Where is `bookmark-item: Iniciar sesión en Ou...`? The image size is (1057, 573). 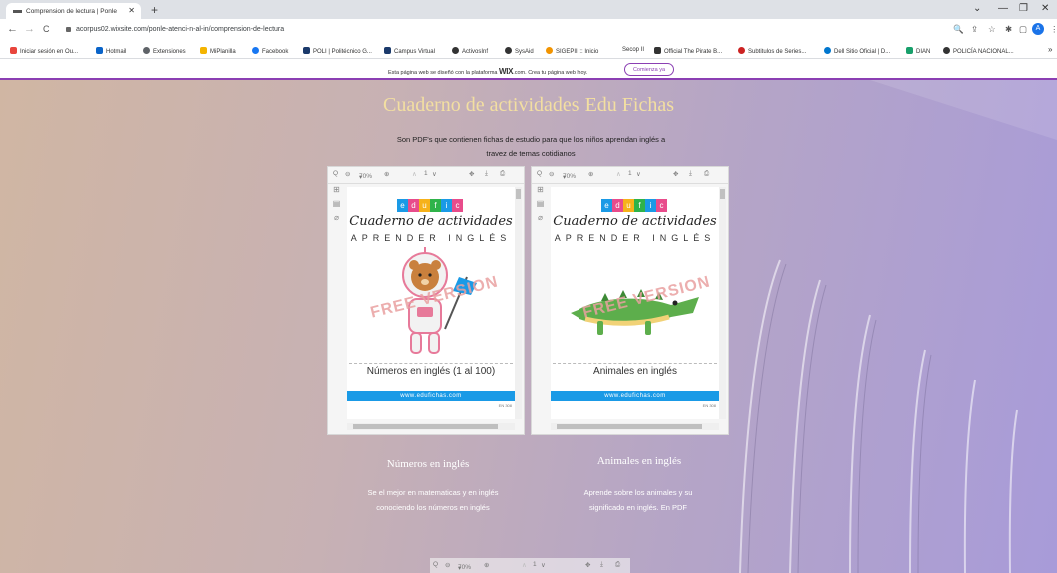 bookmark-item: Iniciar sesión en Ou... is located at coordinates (44, 51).